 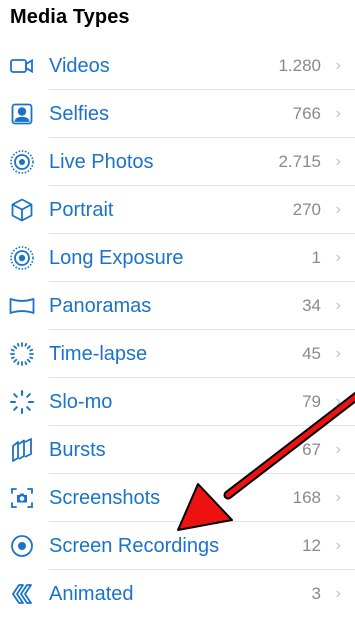 I want to click on list-item-label: Selfies, so click(x=79, y=113).